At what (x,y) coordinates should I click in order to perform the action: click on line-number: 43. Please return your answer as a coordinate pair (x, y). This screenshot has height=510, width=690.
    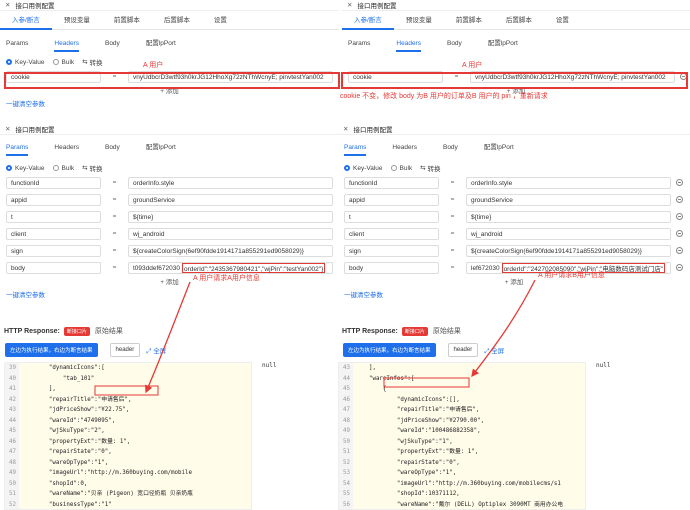
    Looking at the image, I should click on (12, 410).